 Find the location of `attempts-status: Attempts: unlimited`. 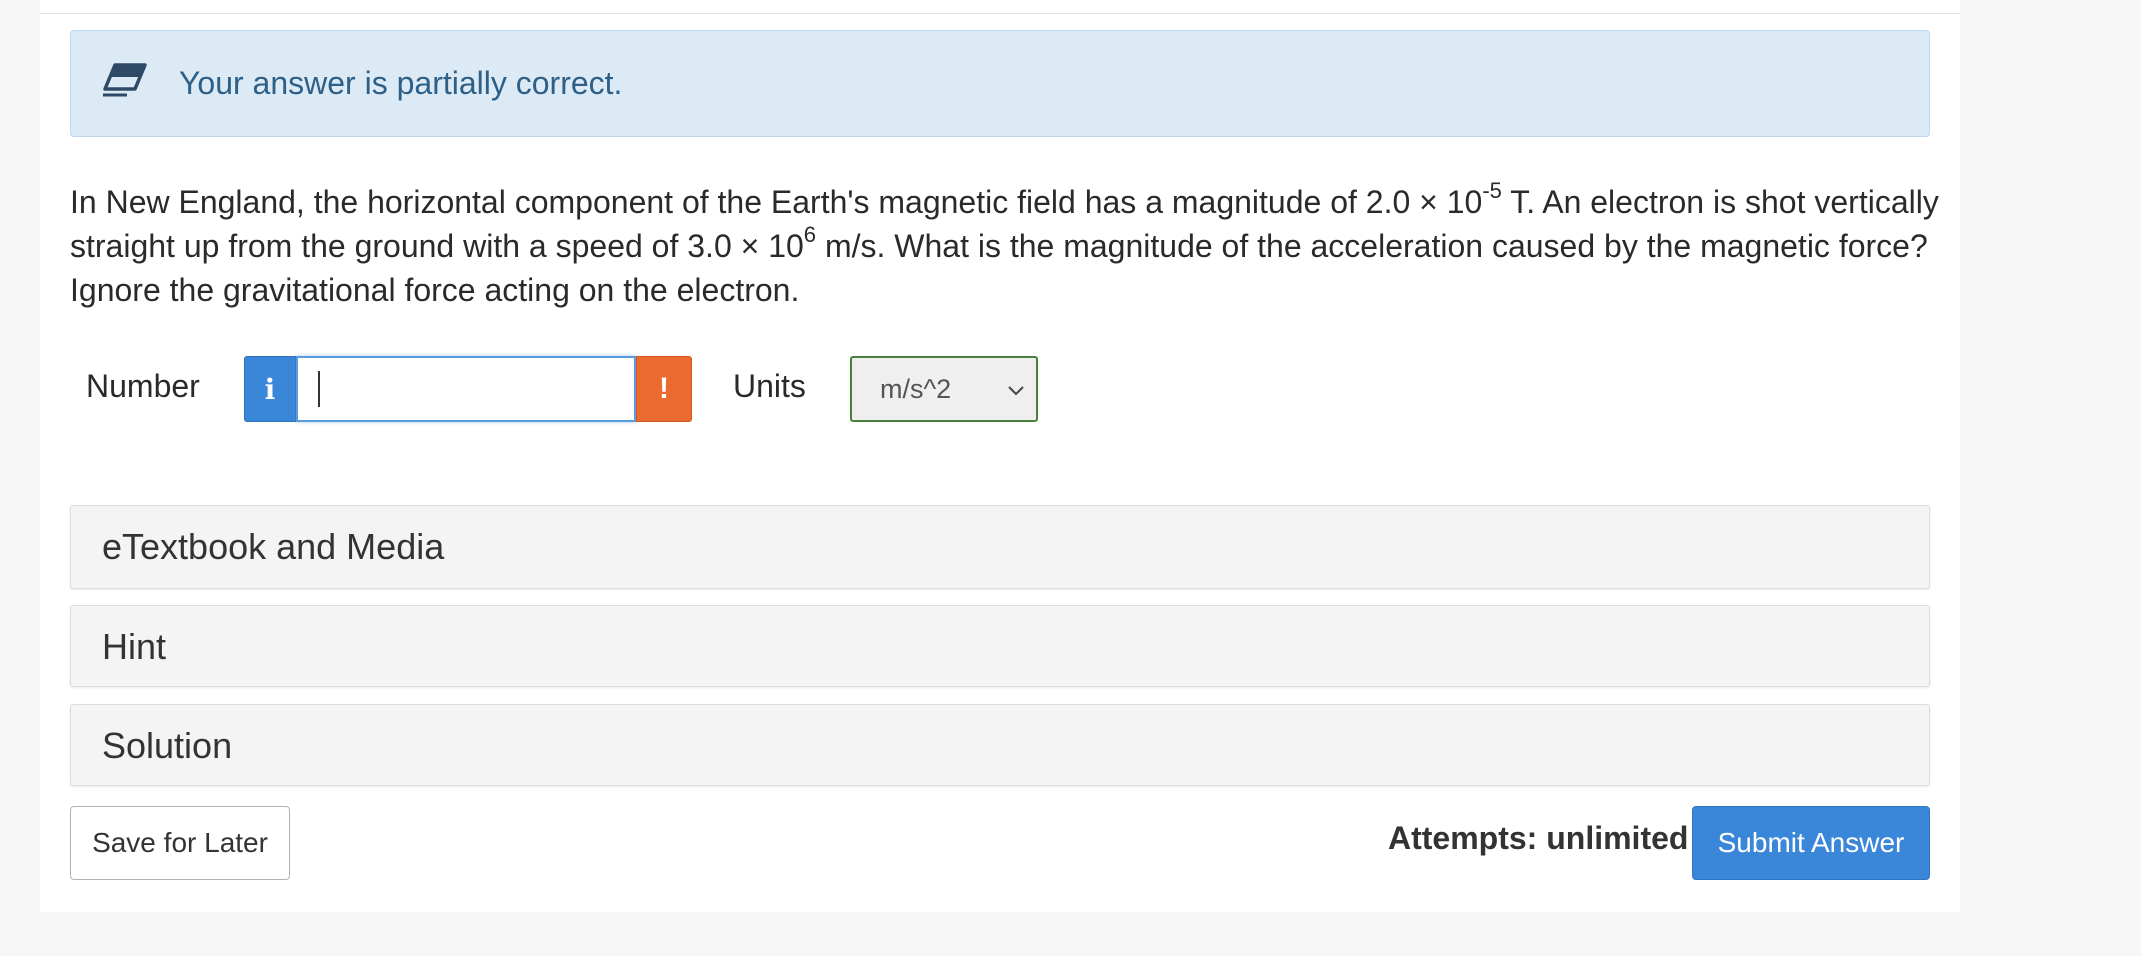

attempts-status: Attempts: unlimited is located at coordinates (1538, 838).